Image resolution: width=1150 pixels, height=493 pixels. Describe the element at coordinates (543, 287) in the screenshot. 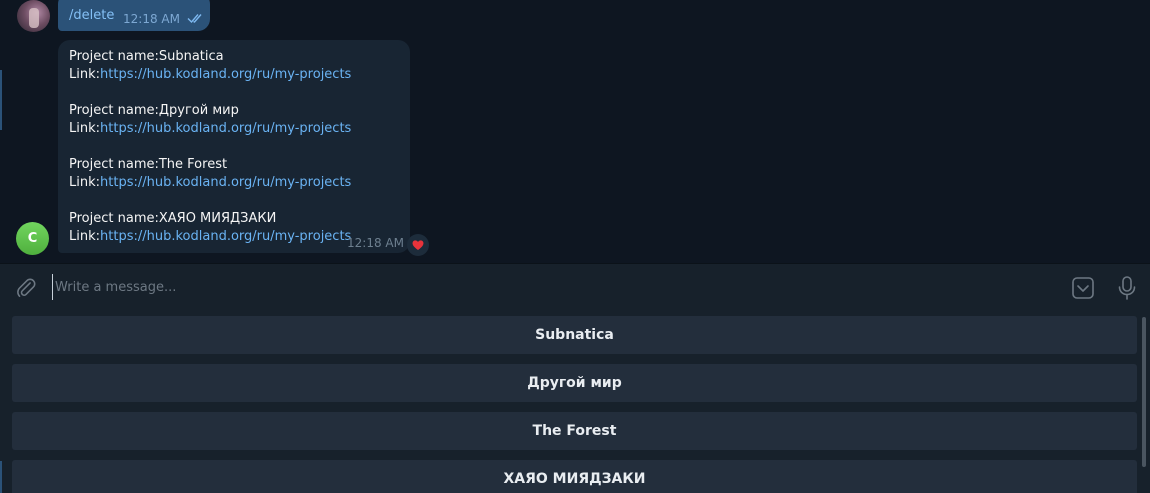

I see `message-input` at that location.